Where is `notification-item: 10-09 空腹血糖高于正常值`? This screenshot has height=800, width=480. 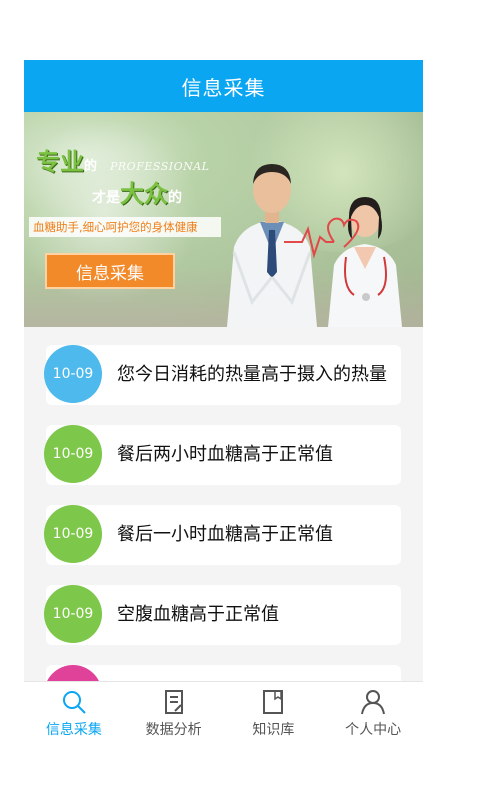
notification-item: 10-09 空腹血糖高于正常值 is located at coordinates (222, 615).